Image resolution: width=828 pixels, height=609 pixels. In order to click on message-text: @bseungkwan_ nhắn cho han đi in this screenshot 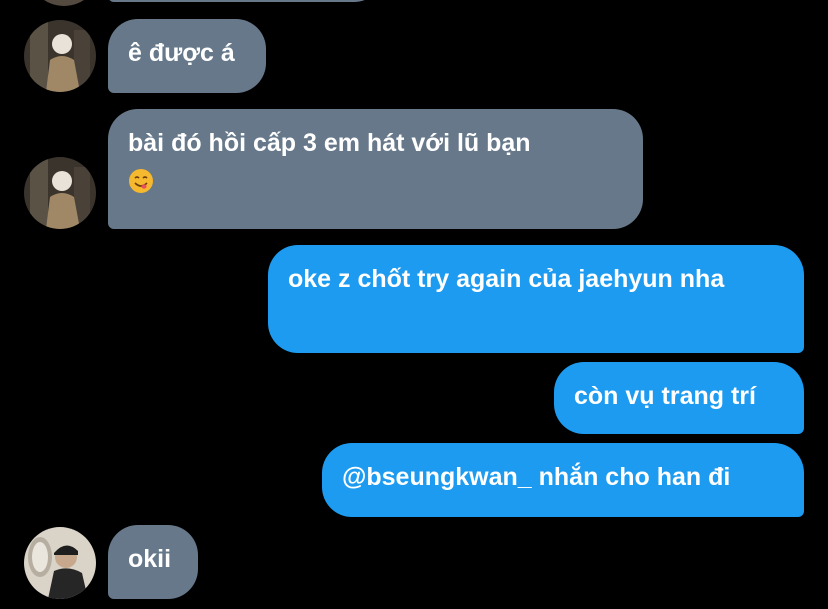, I will do `click(536, 477)`.